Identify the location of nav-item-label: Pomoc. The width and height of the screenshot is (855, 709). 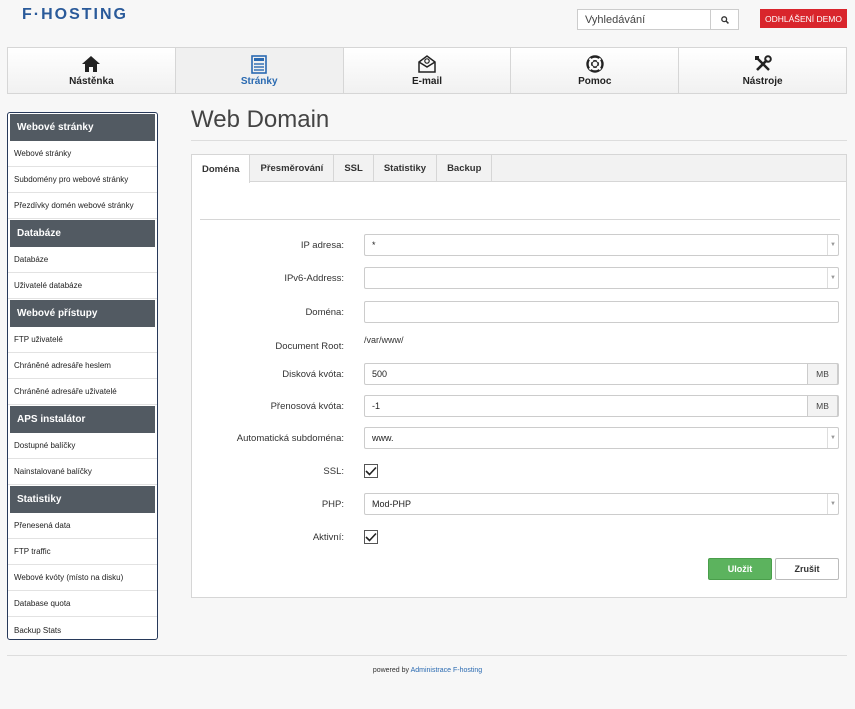
(595, 81).